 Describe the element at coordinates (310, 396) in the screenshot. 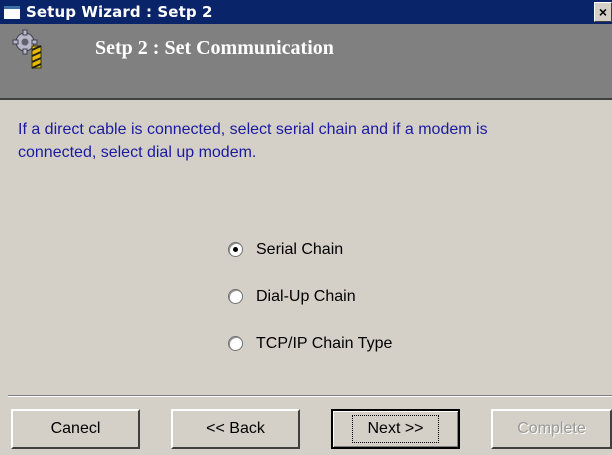

I see `footer-divider` at that location.